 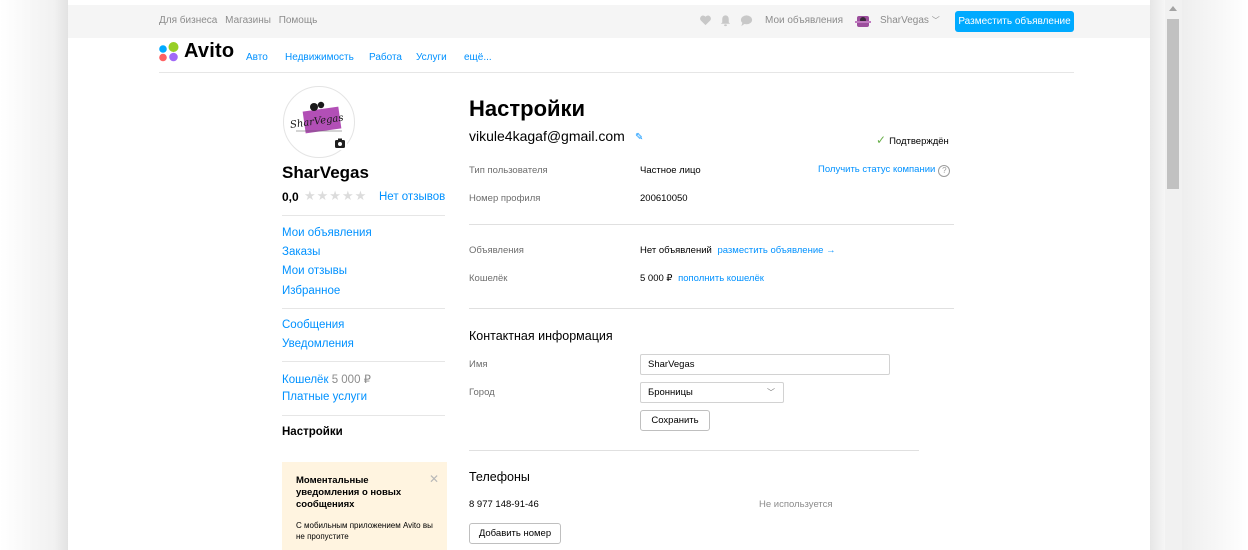 I want to click on edit-pencil-icon: ✎, so click(x=639, y=137).